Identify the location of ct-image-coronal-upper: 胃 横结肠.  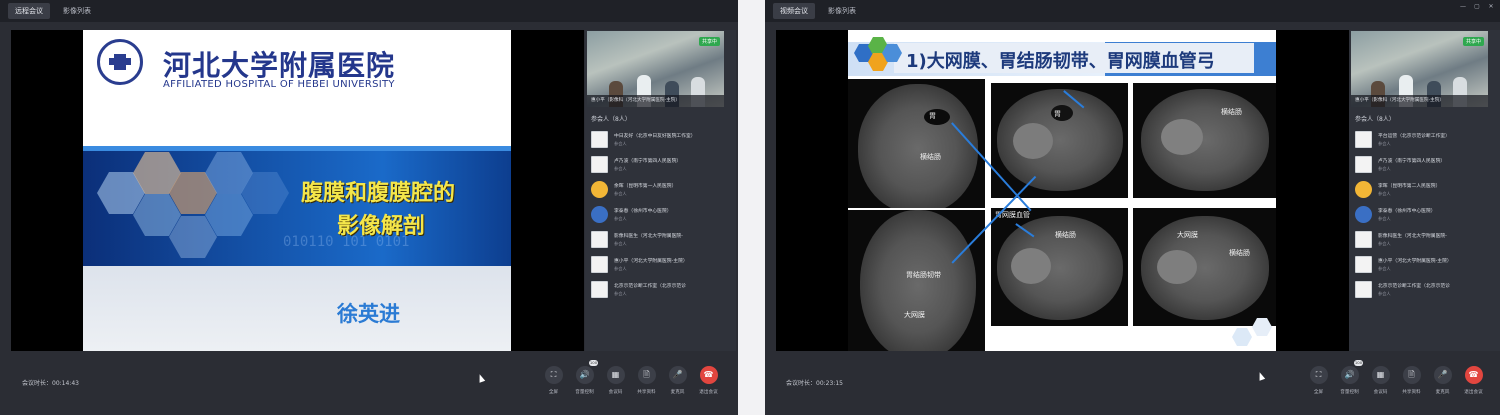
(916, 143).